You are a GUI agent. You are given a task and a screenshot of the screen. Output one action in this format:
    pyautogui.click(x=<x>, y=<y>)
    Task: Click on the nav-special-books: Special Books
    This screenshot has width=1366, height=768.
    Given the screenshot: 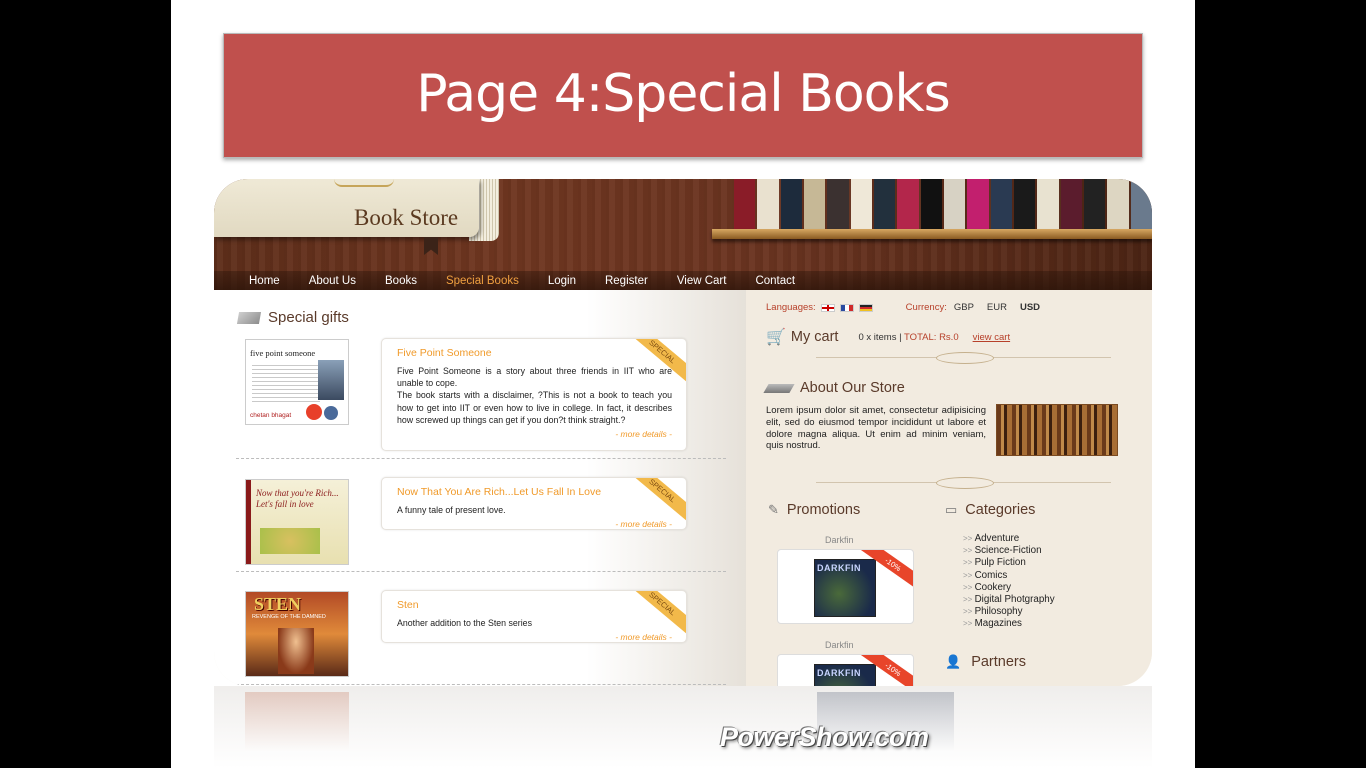 What is the action you would take?
    pyautogui.click(x=482, y=281)
    